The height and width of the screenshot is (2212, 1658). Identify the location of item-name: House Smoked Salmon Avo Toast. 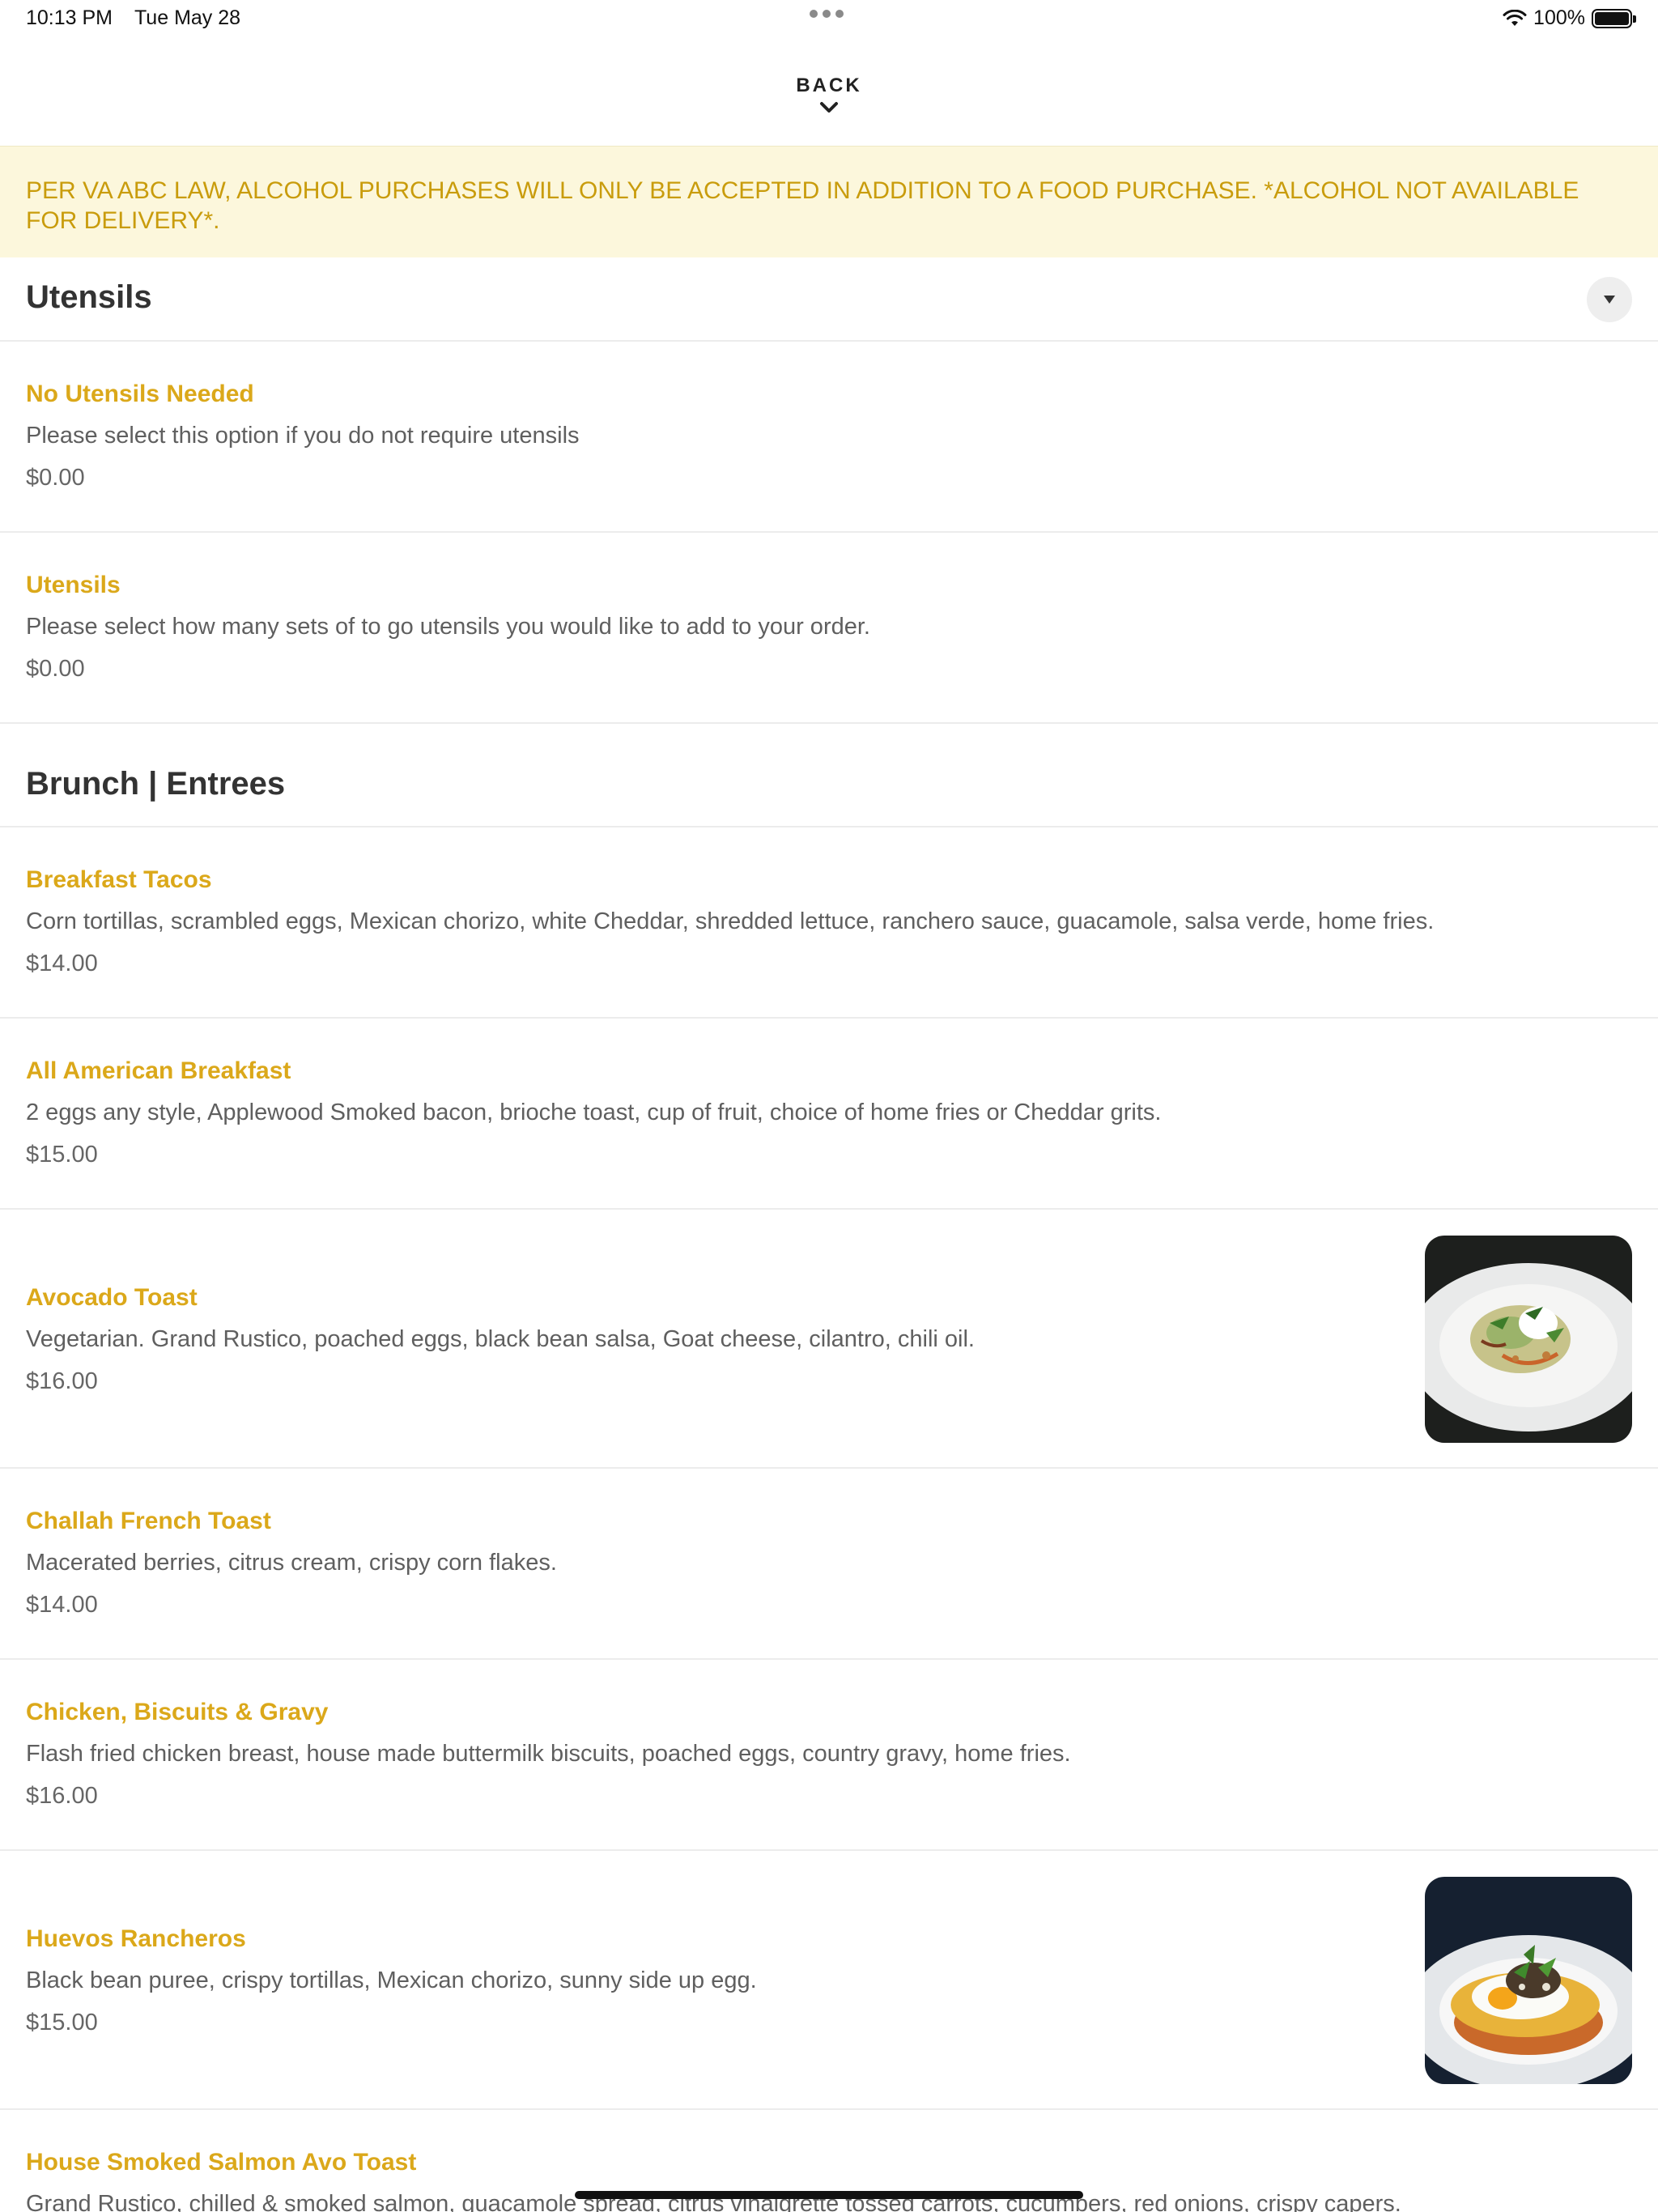
(221, 2163).